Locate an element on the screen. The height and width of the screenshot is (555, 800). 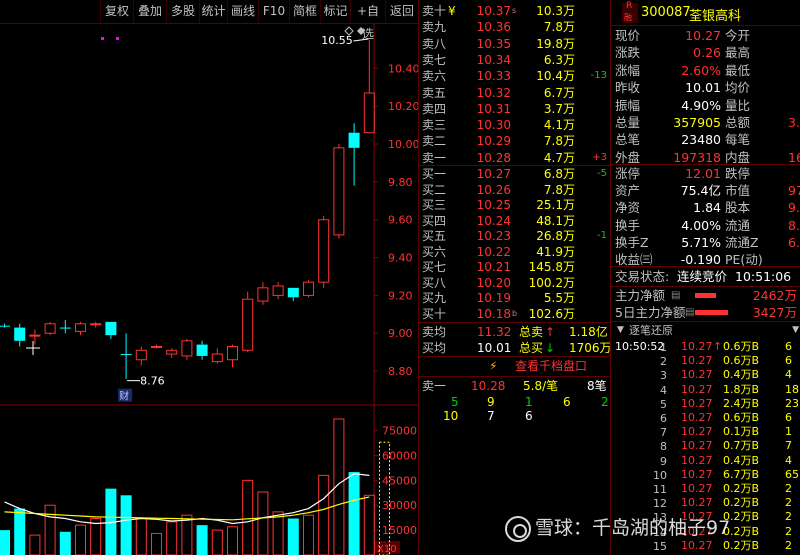
tick-index: 2 is located at coordinates (663, 362).